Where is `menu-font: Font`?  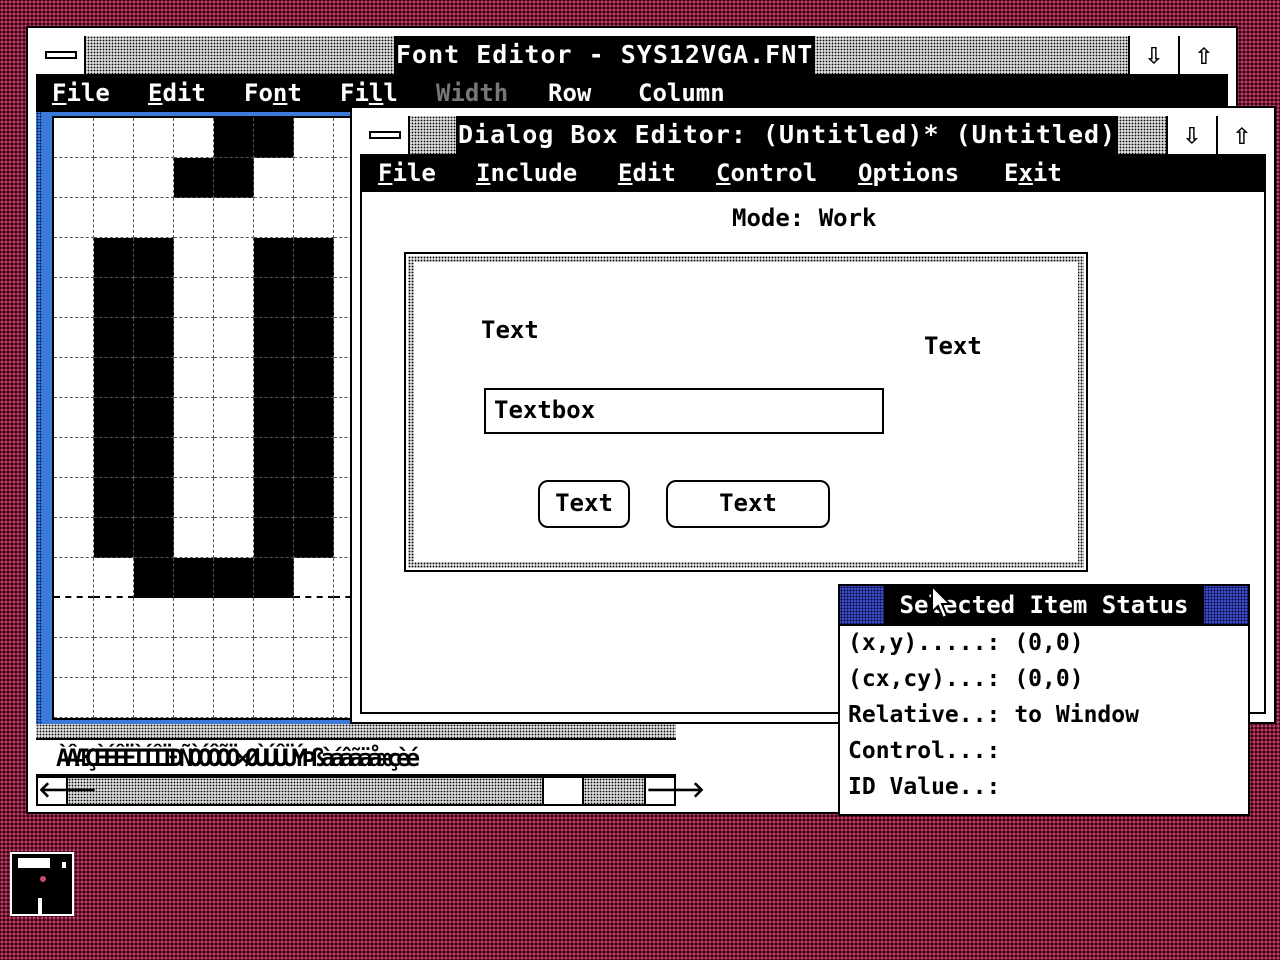
menu-font: Font is located at coordinates (273, 93).